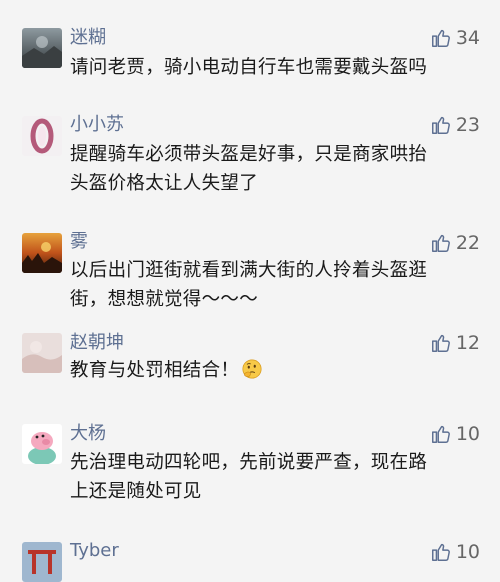 The width and height of the screenshot is (500, 582). I want to click on like-count: 22, so click(467, 243).